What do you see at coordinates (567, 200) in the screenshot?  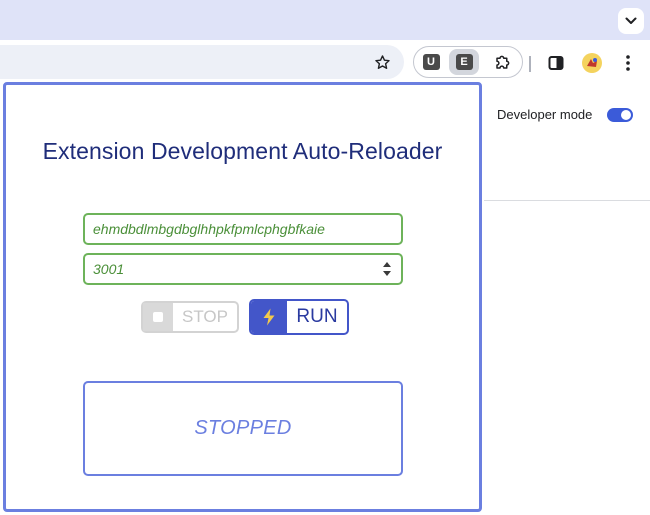 I see `page-divider` at bounding box center [567, 200].